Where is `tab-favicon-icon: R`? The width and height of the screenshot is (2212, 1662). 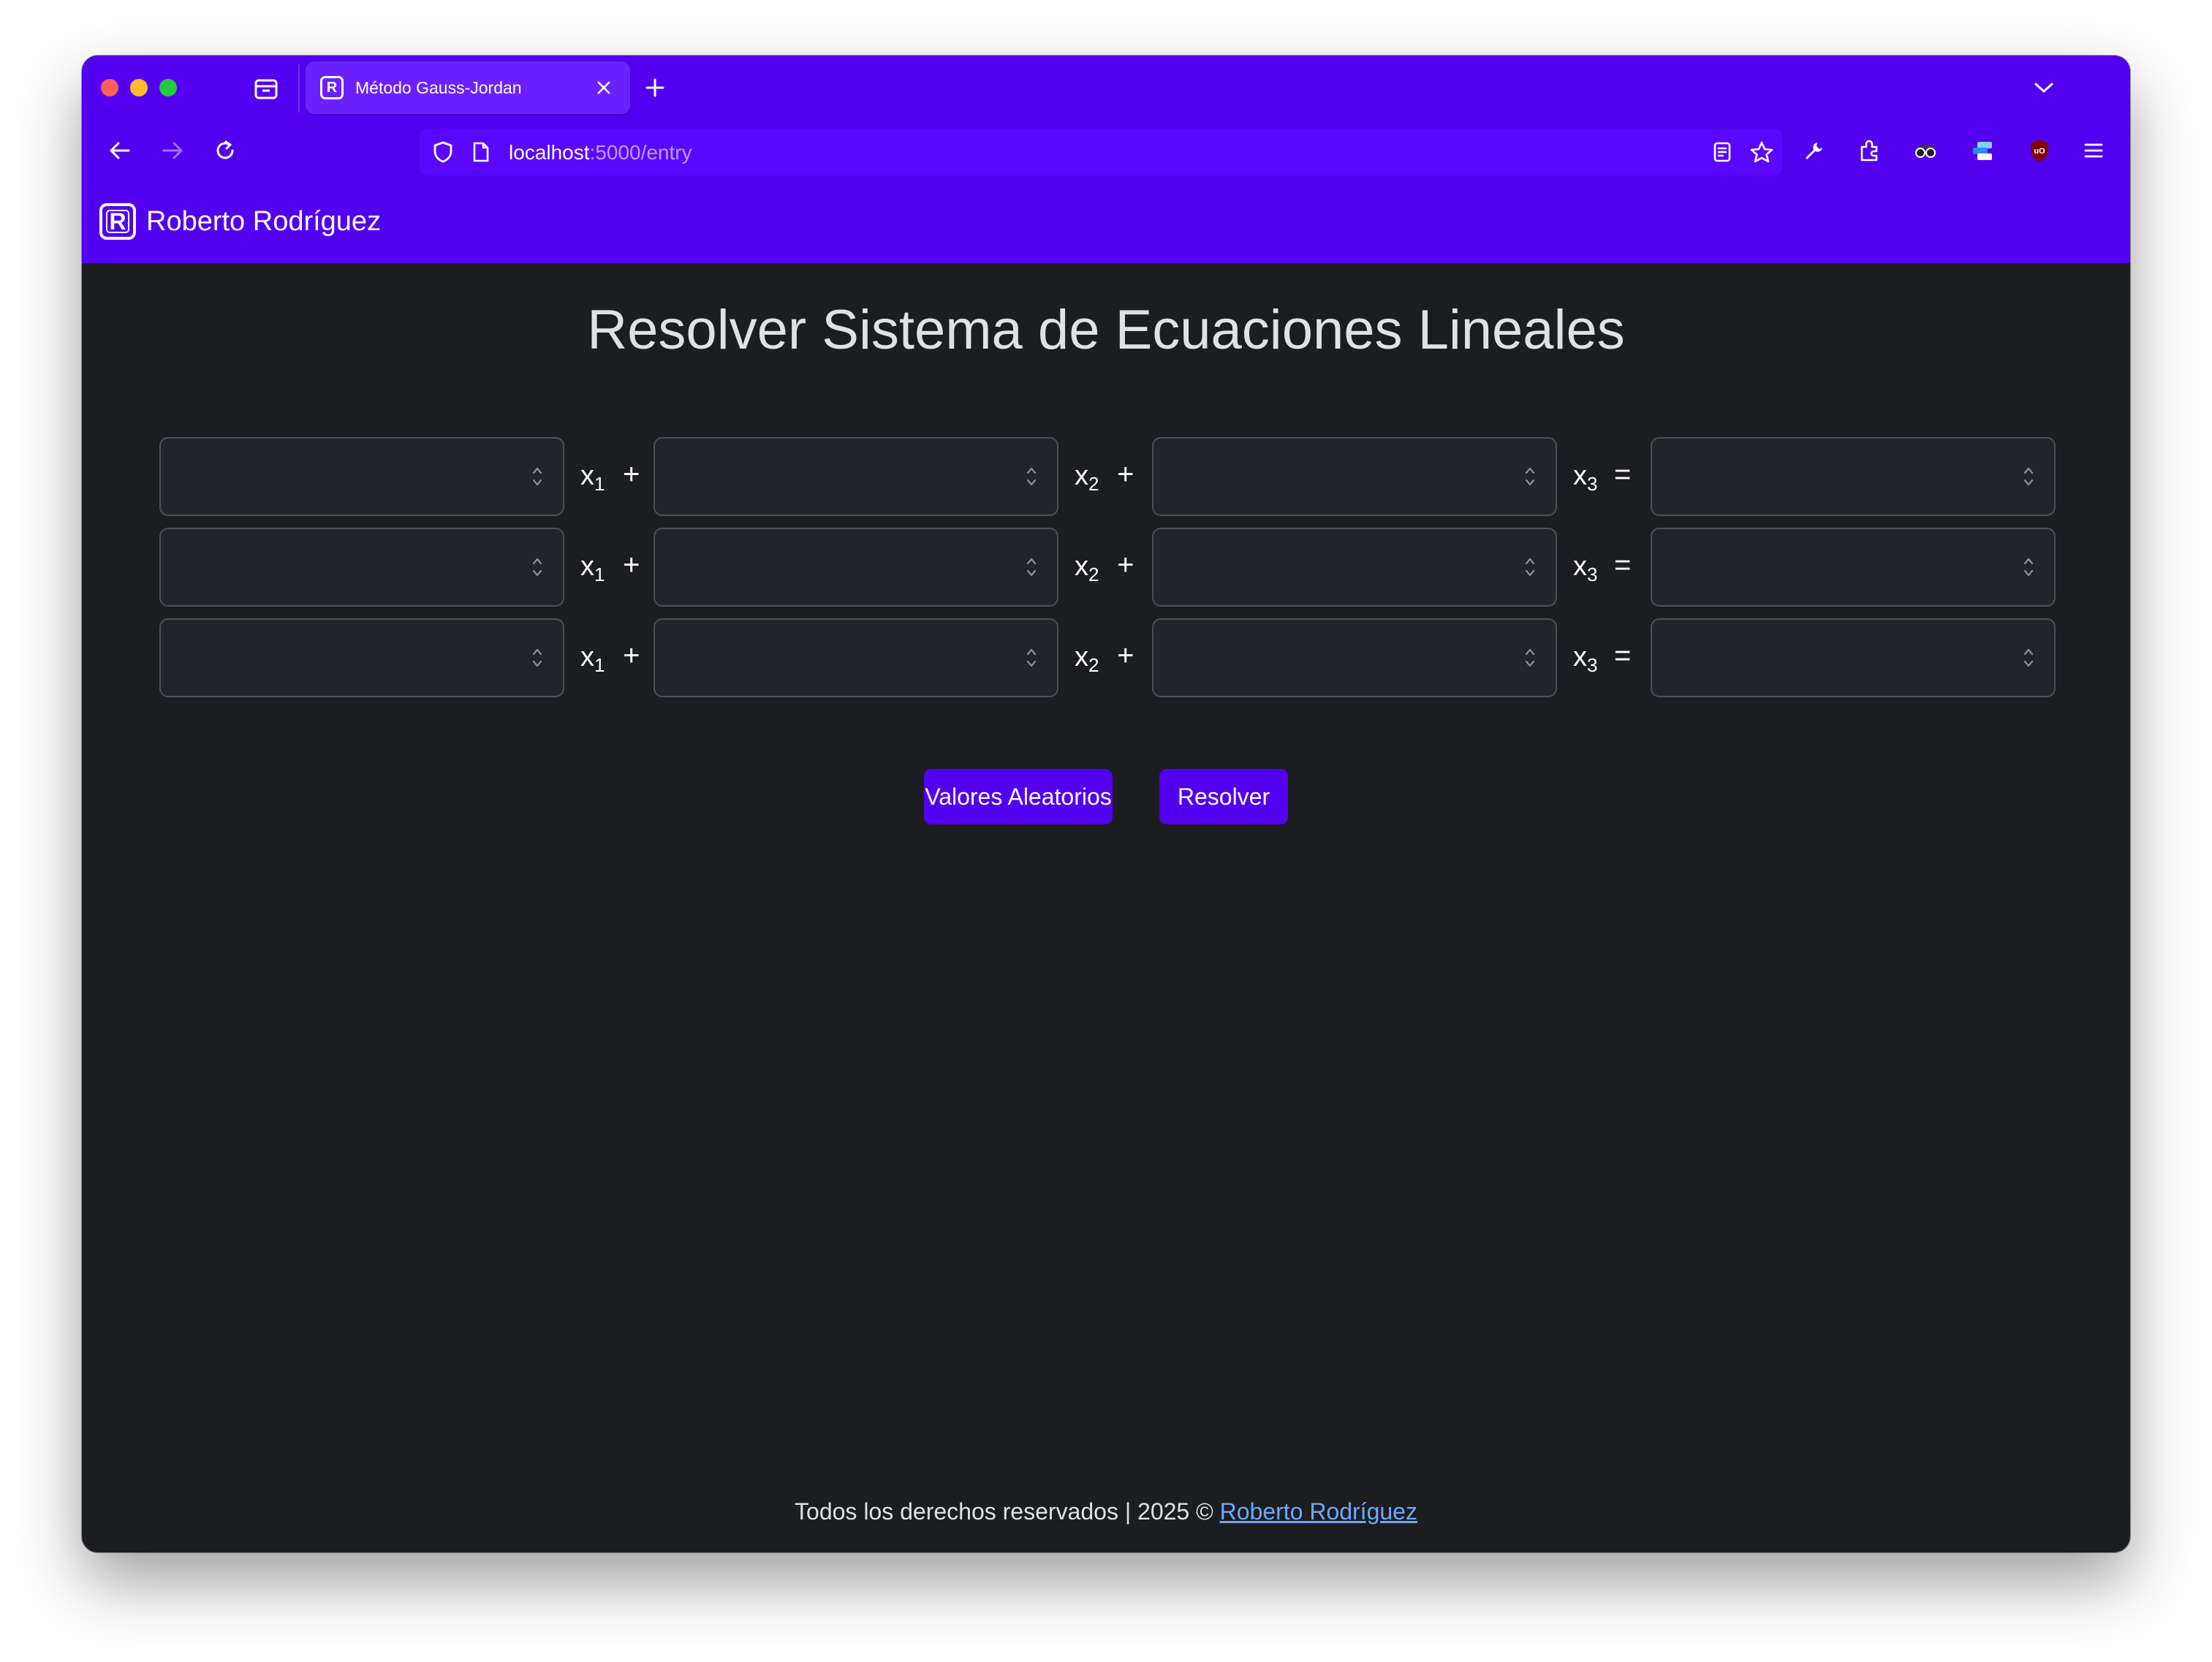
tab-favicon-icon: R is located at coordinates (332, 87).